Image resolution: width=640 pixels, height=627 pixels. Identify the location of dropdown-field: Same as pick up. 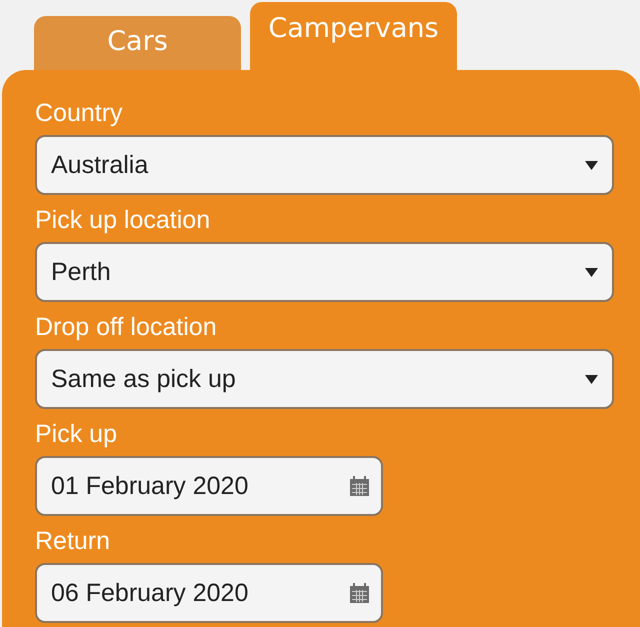
(324, 379).